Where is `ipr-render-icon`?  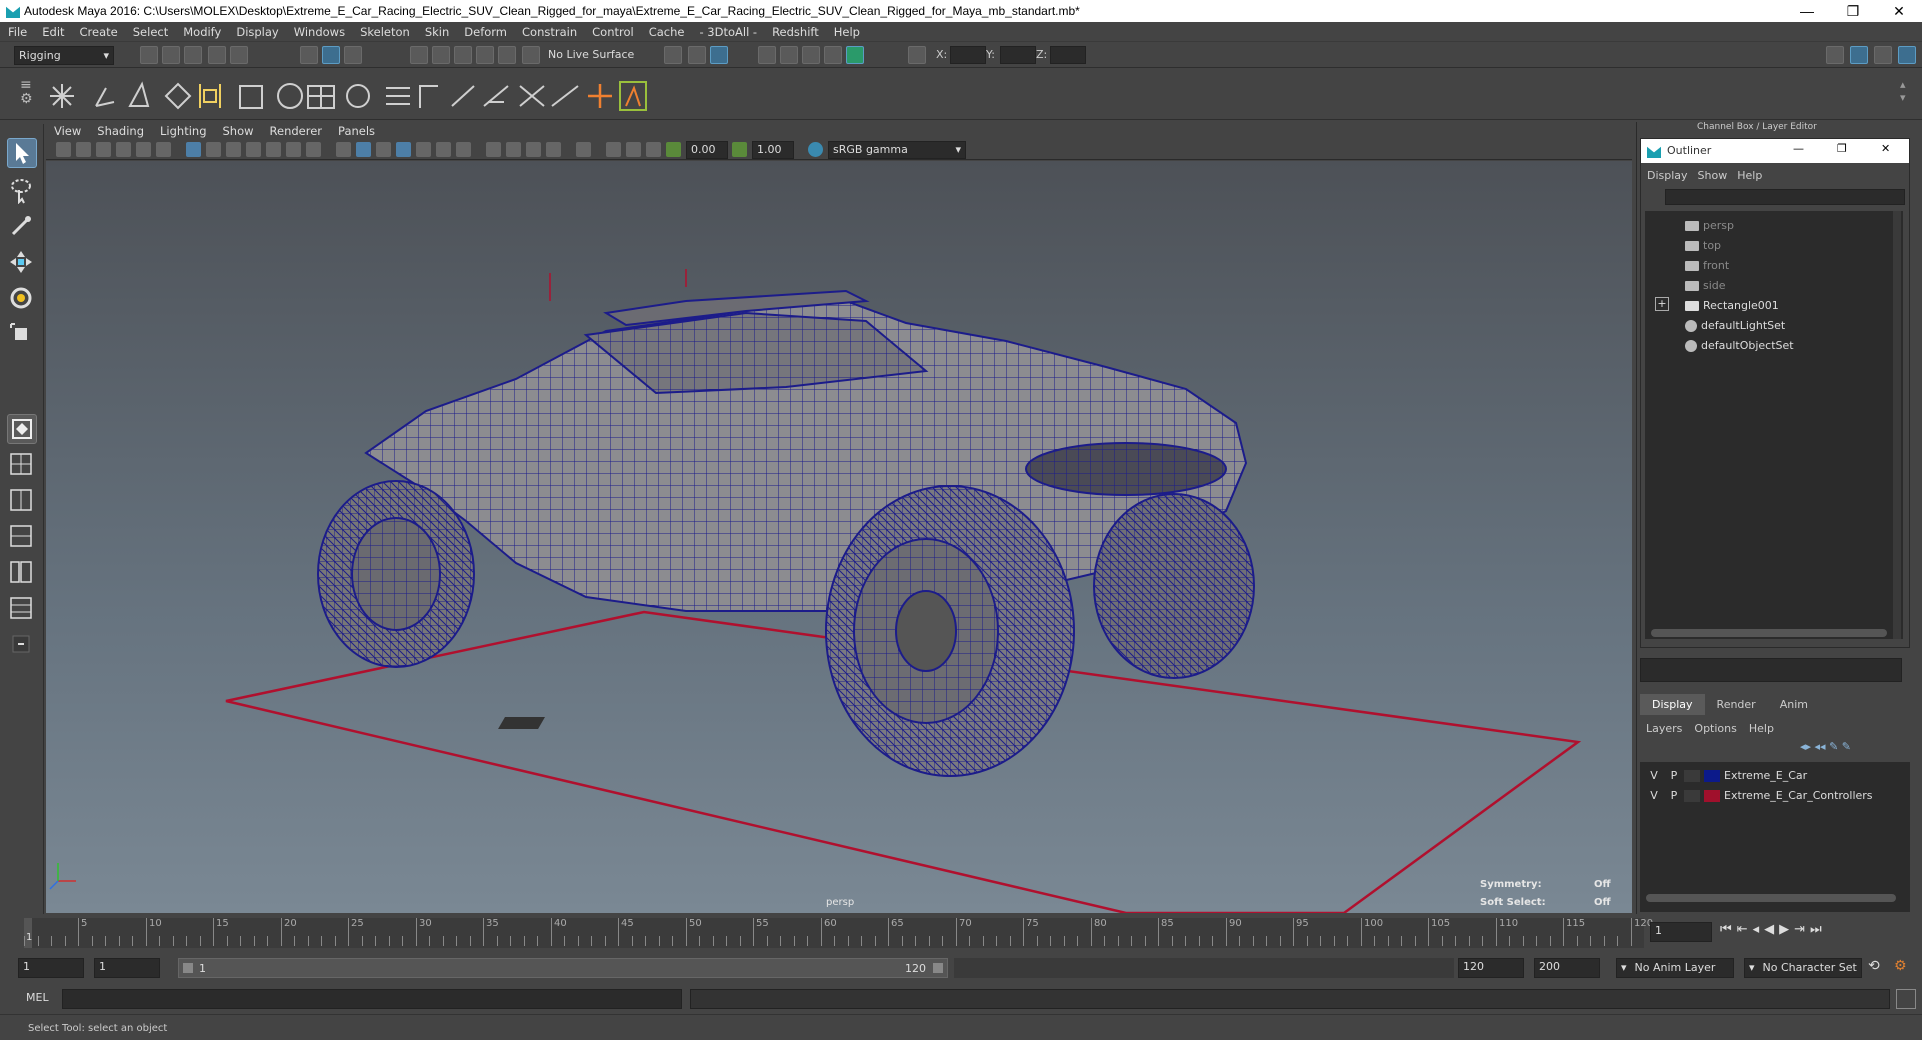
ipr-render-icon is located at coordinates (811, 55).